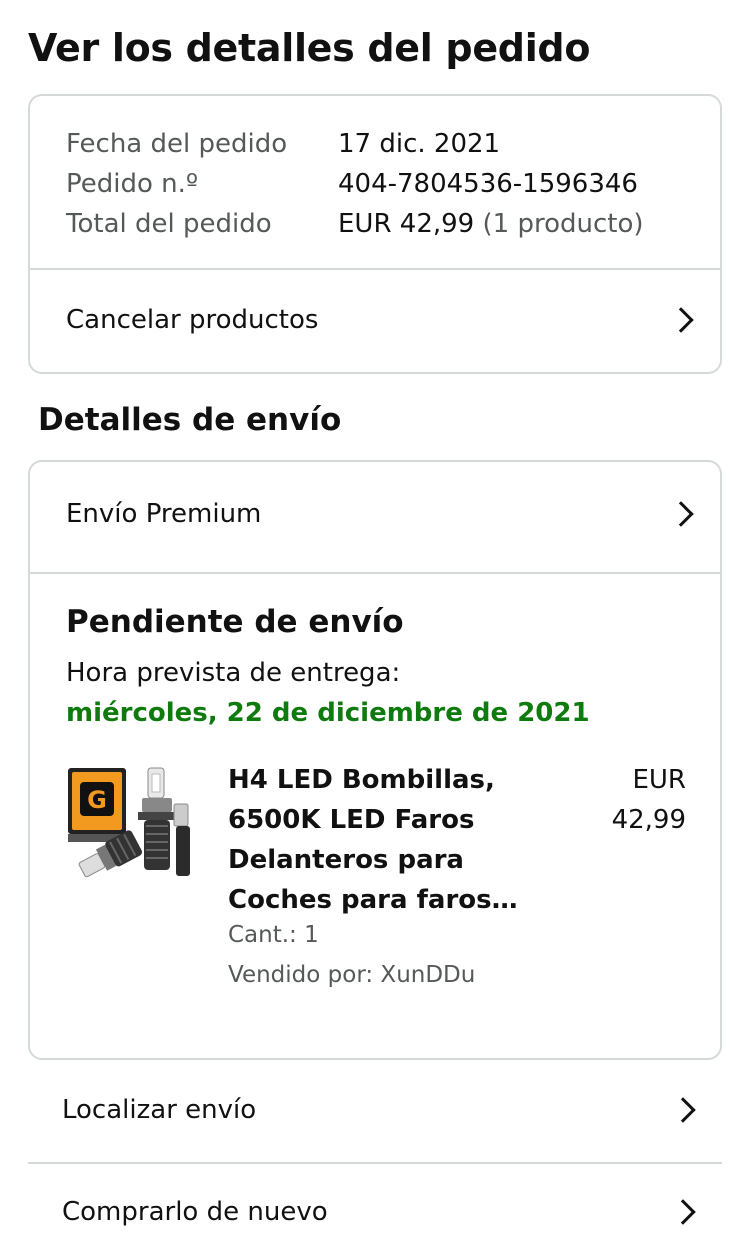 The image size is (750, 1246). Describe the element at coordinates (375, 1204) in the screenshot. I see `buy-again-button: Comprarlo de nuevo` at that location.